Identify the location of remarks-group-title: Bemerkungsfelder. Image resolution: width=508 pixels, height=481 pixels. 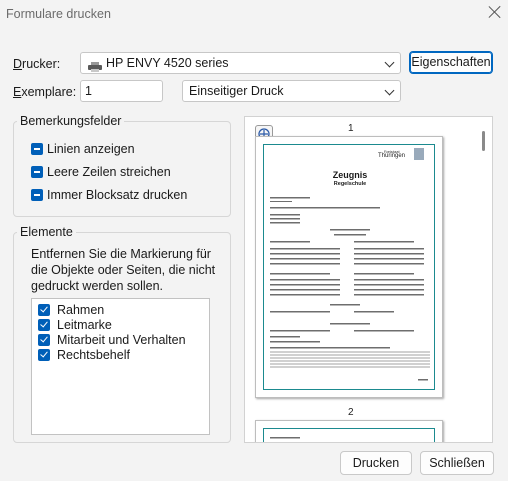
(71, 121).